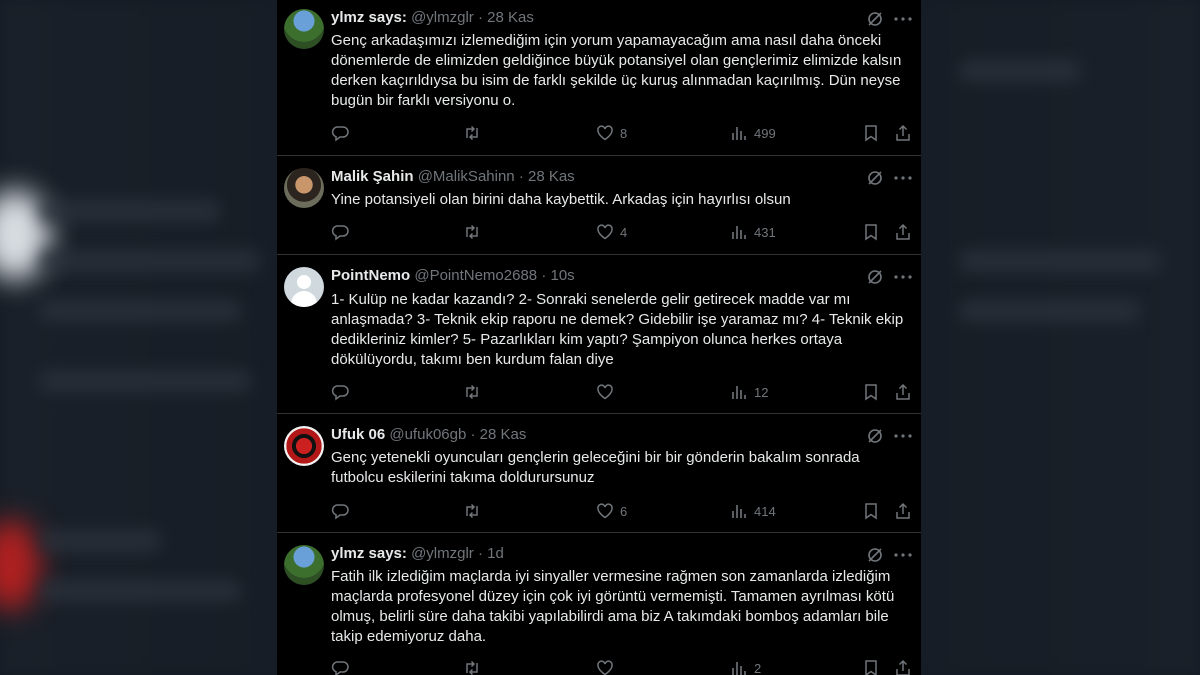  I want to click on views-button: 414, so click(753, 511).